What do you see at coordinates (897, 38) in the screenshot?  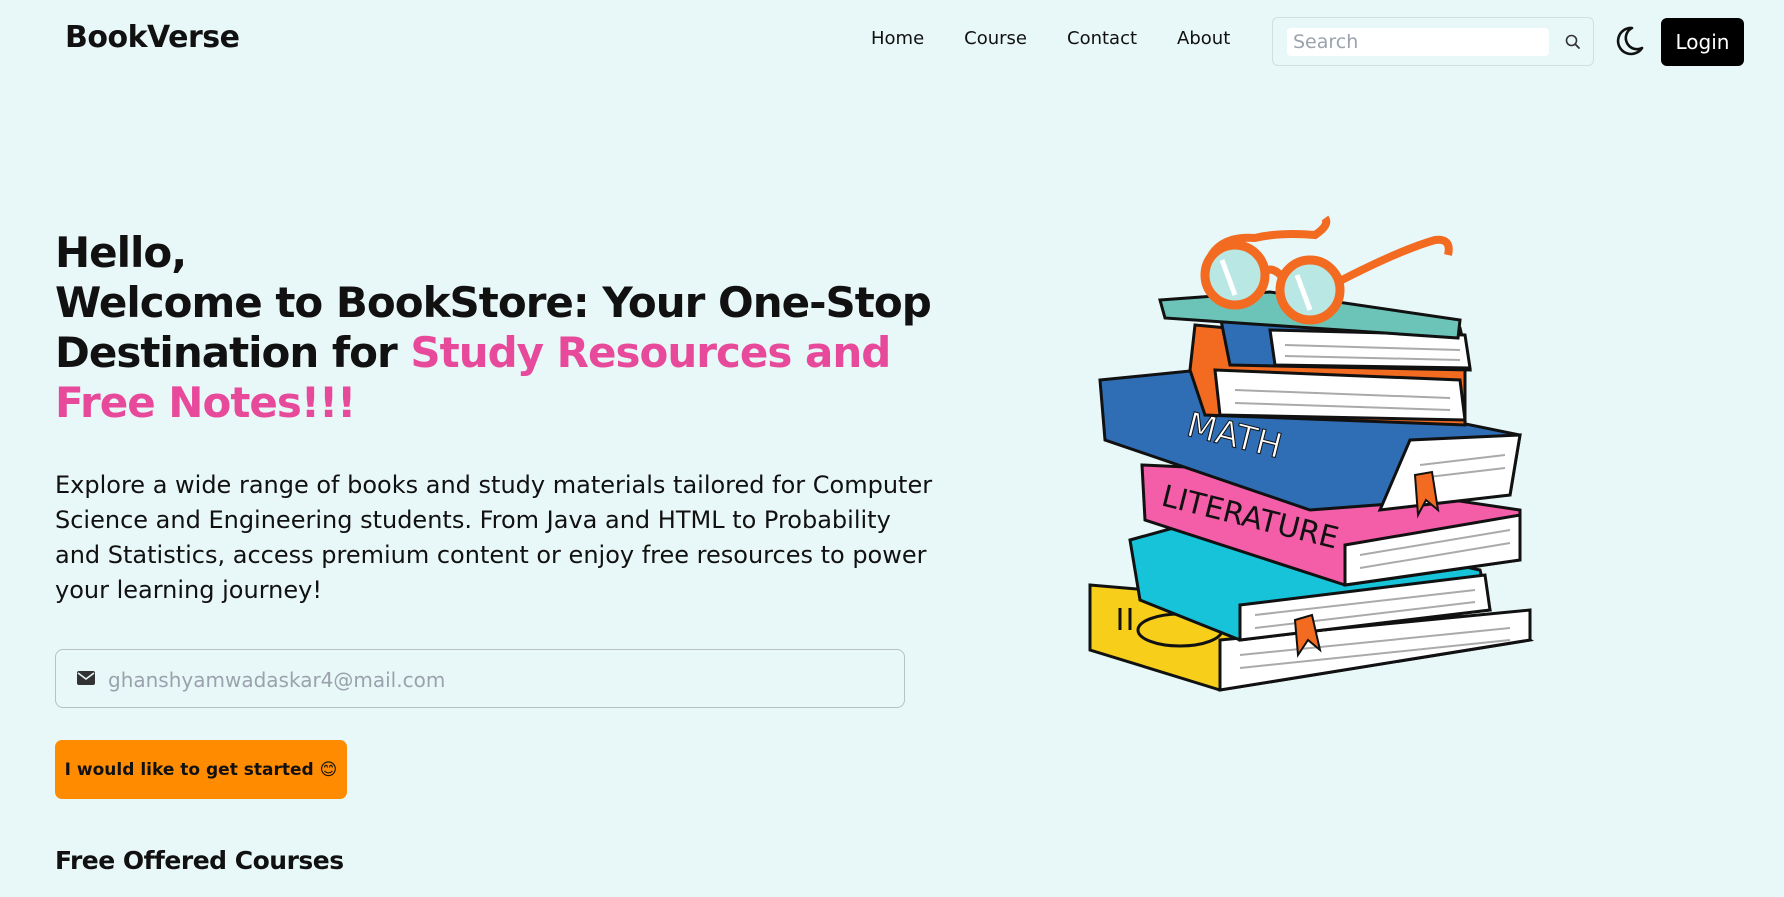 I see `nav-link-home: Home` at bounding box center [897, 38].